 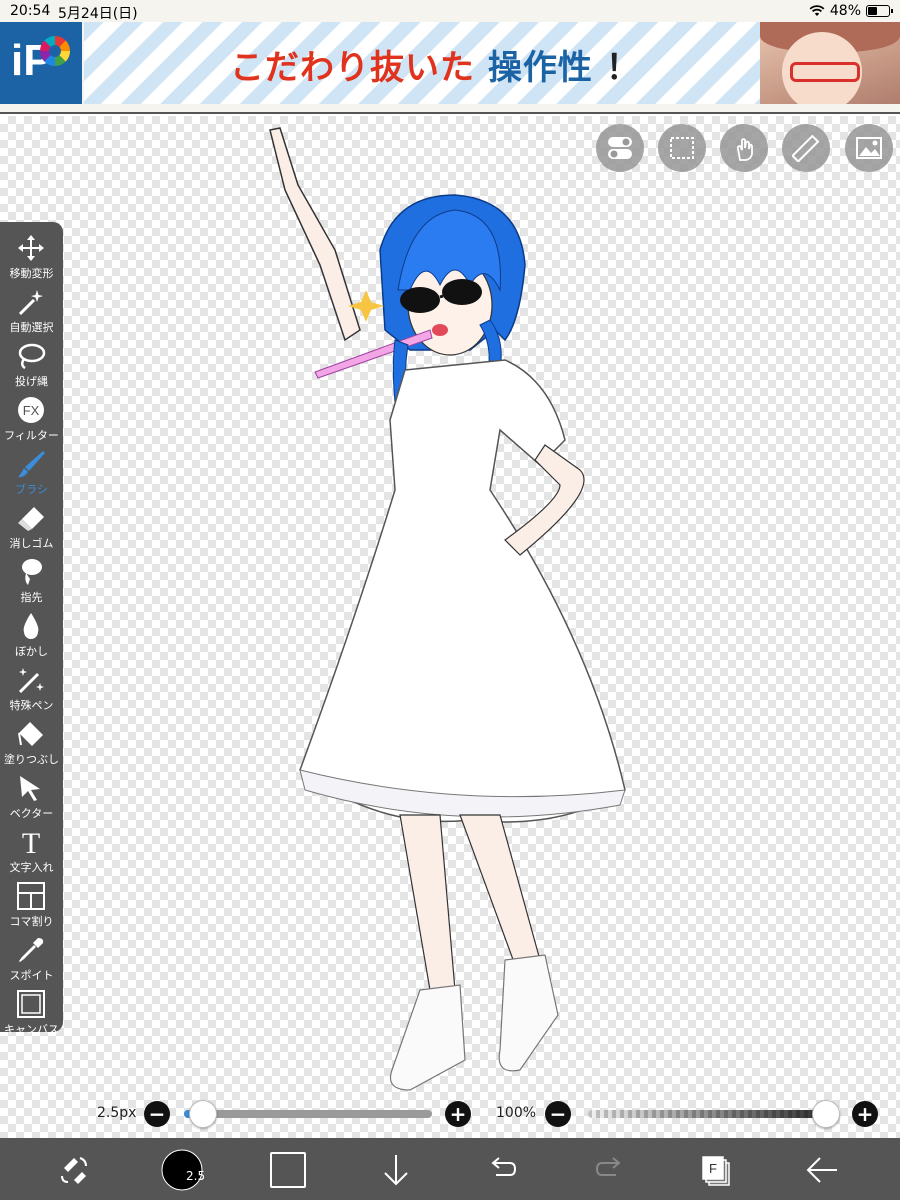 I want to click on tool-label: キャンバス, so click(x=31, y=1029).